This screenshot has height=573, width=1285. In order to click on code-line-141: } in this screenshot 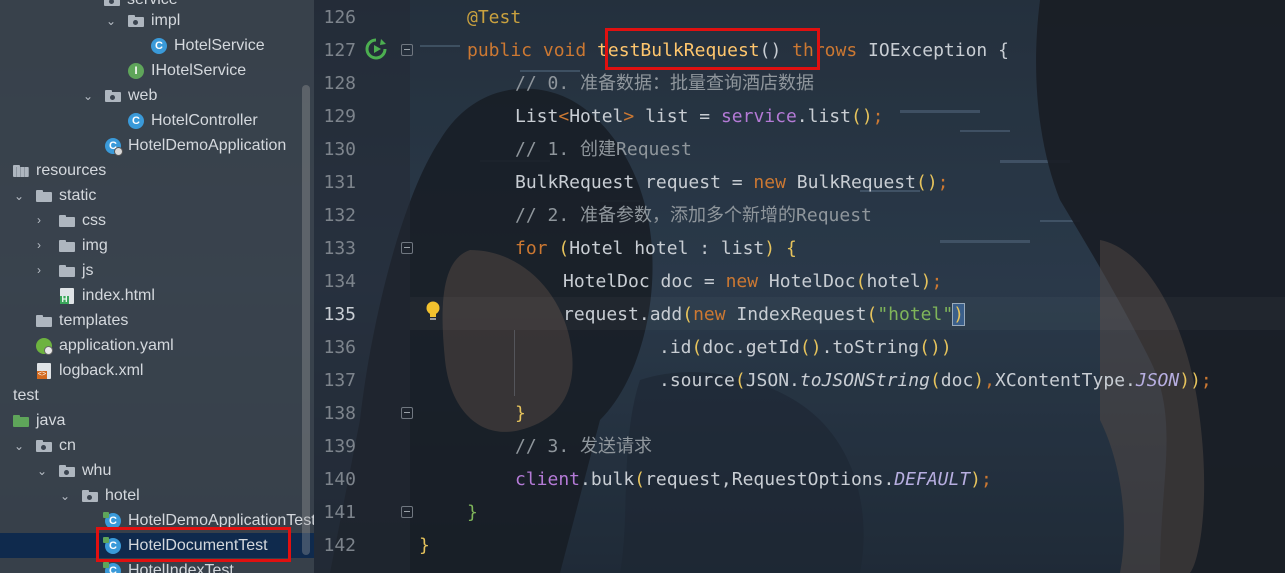, I will do `click(472, 512)`.